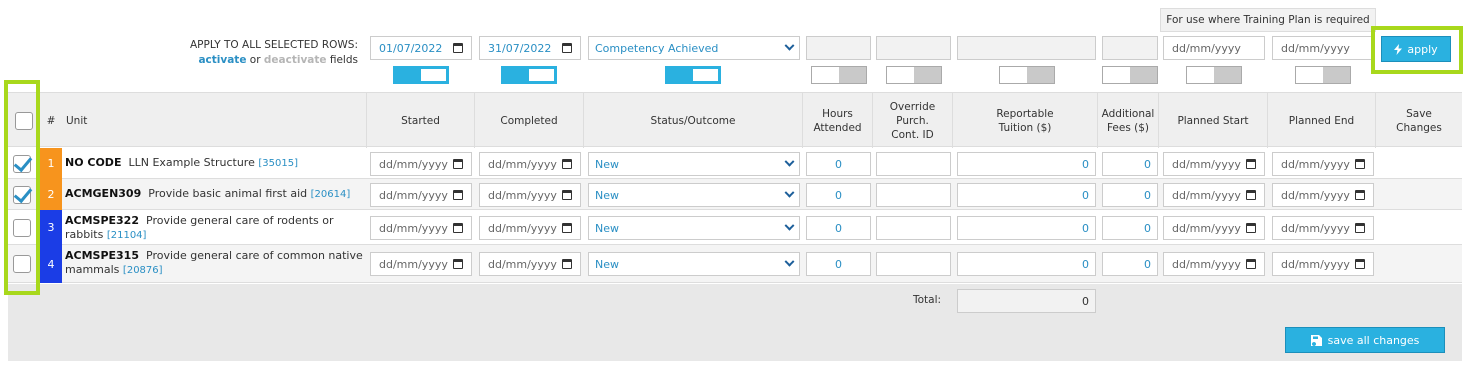 The width and height of the screenshot is (1470, 368). Describe the element at coordinates (421, 75) in the screenshot. I see `toggle-started` at that location.